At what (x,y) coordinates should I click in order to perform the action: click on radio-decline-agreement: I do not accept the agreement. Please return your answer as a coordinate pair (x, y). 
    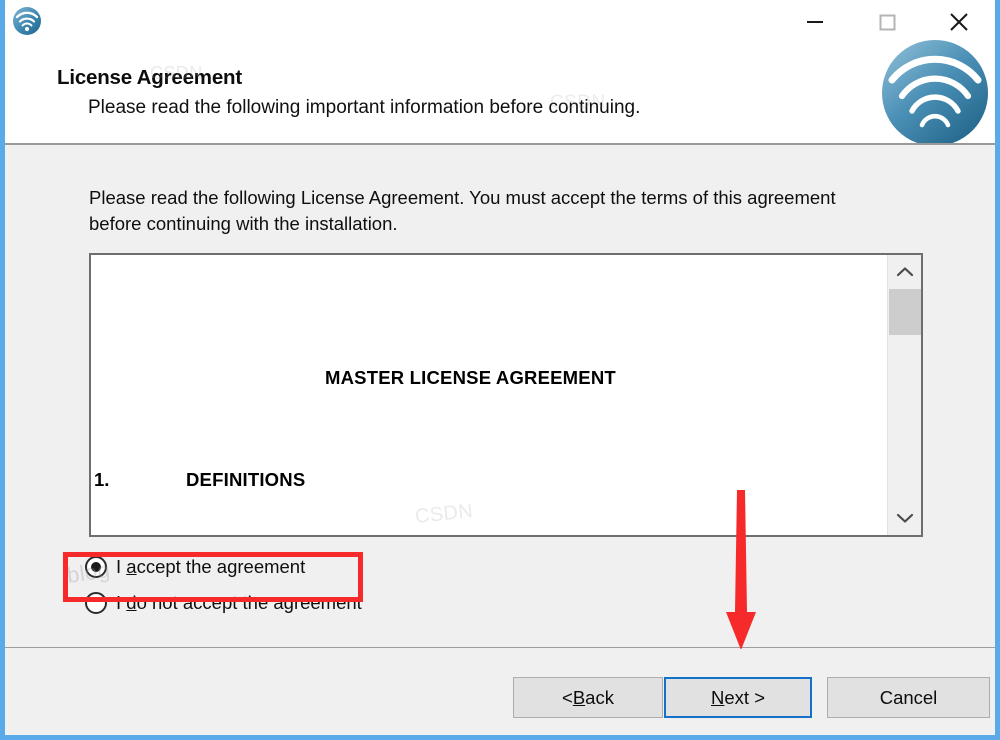
    Looking at the image, I should click on (295, 603).